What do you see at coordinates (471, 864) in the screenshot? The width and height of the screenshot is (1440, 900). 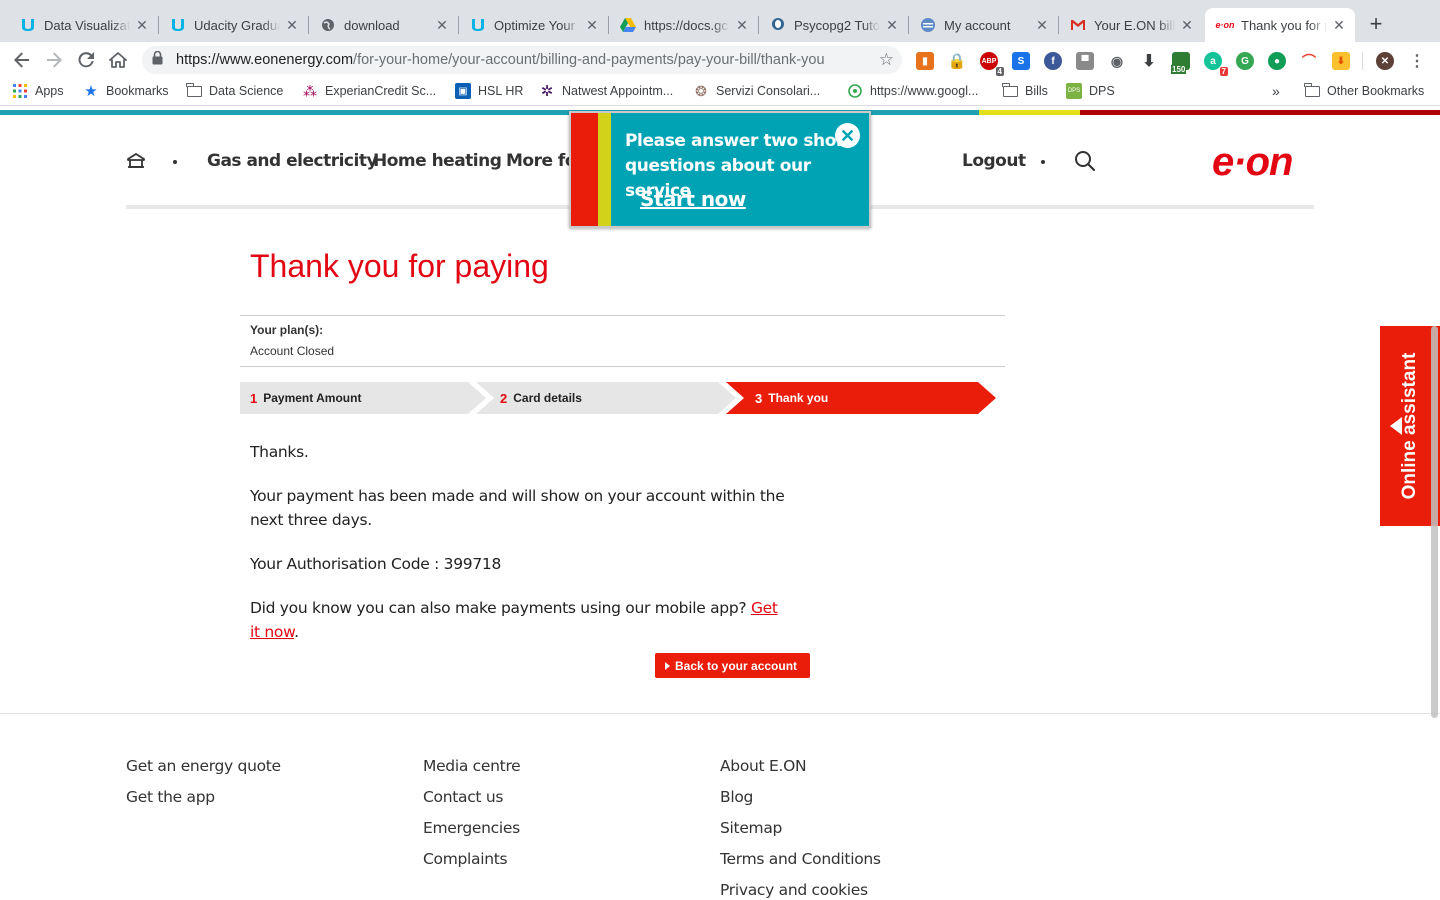 I see `footer-link: Complaints` at bounding box center [471, 864].